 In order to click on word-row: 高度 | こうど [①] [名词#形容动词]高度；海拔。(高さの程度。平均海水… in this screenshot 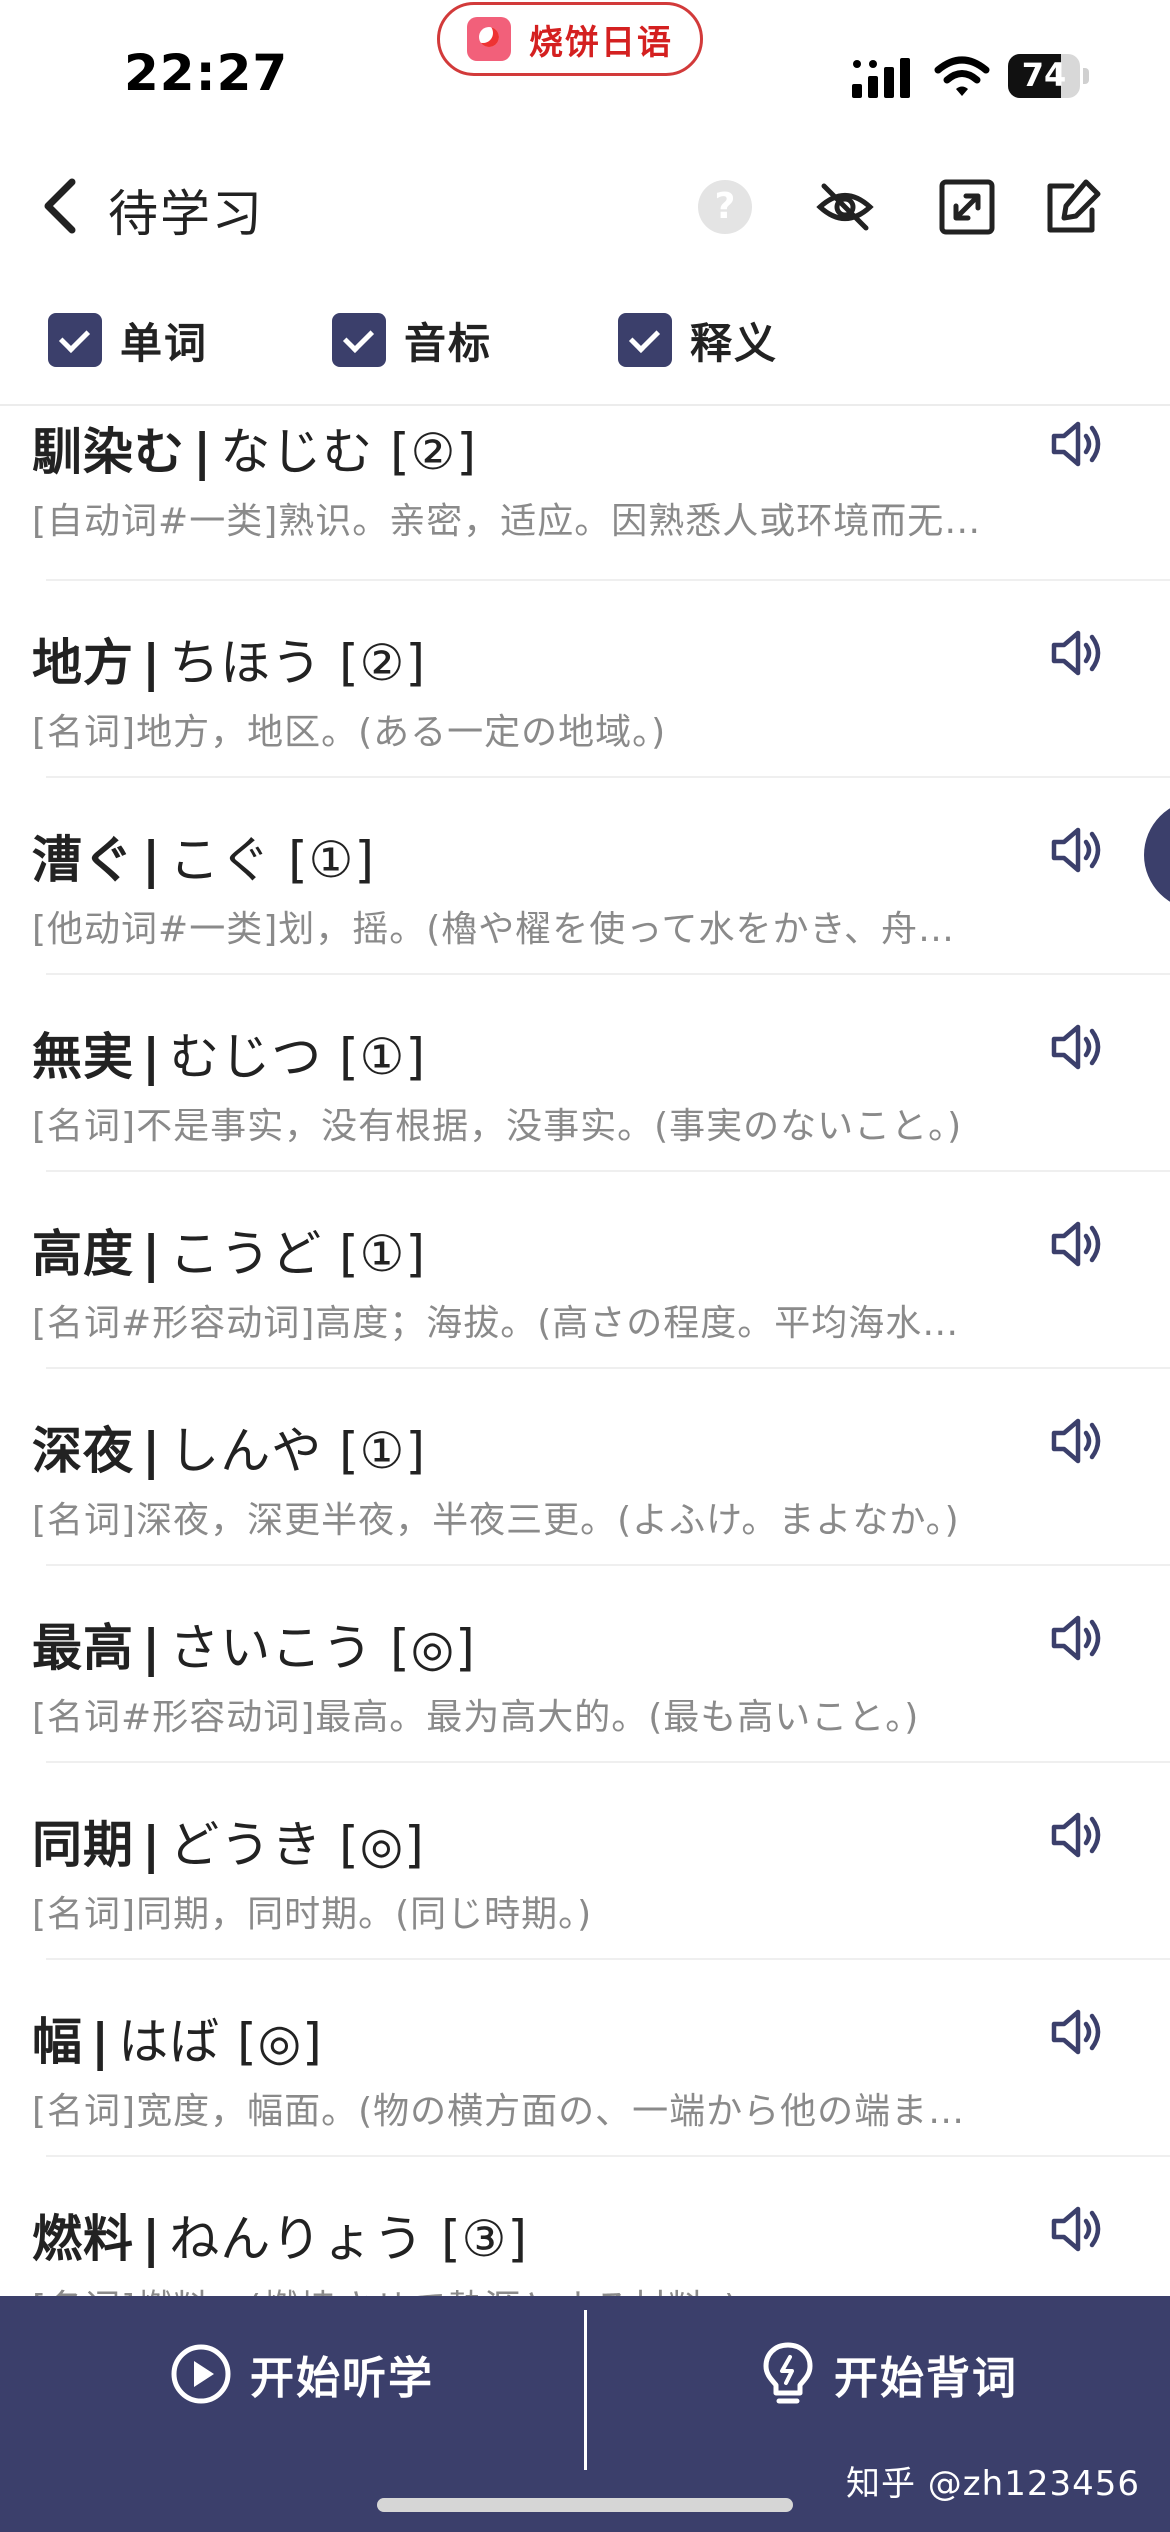, I will do `click(585, 1270)`.